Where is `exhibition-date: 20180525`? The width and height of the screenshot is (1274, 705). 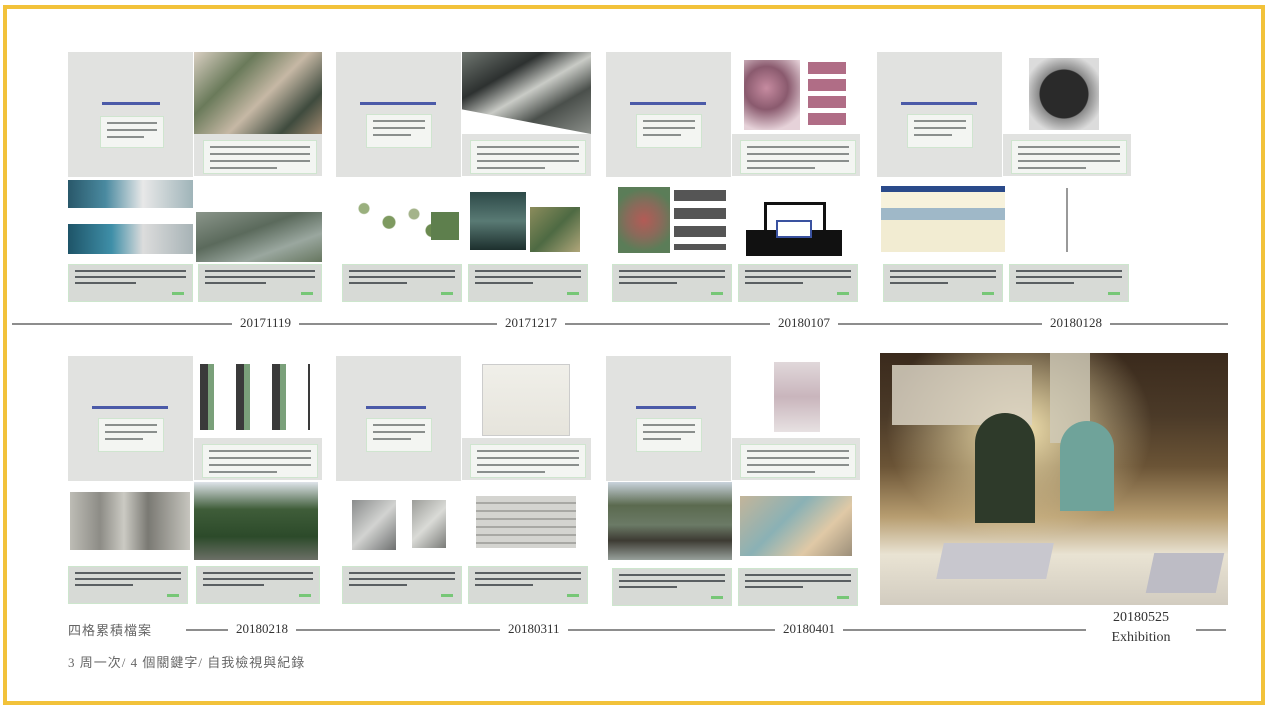
exhibition-date: 20180525 is located at coordinates (1141, 617).